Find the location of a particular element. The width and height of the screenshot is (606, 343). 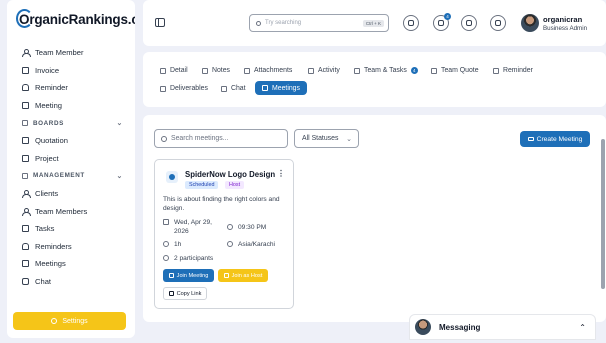

sidebar-item-team-members: Team Members is located at coordinates (71, 211).